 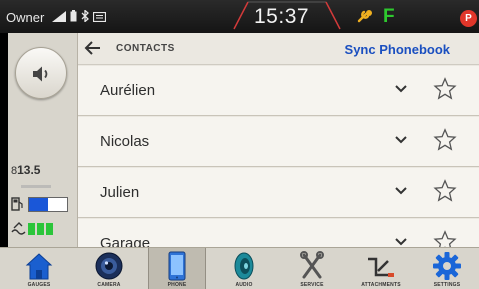 I want to click on contacts-header: CONTACTS Sync Phonebook, so click(x=278, y=49).